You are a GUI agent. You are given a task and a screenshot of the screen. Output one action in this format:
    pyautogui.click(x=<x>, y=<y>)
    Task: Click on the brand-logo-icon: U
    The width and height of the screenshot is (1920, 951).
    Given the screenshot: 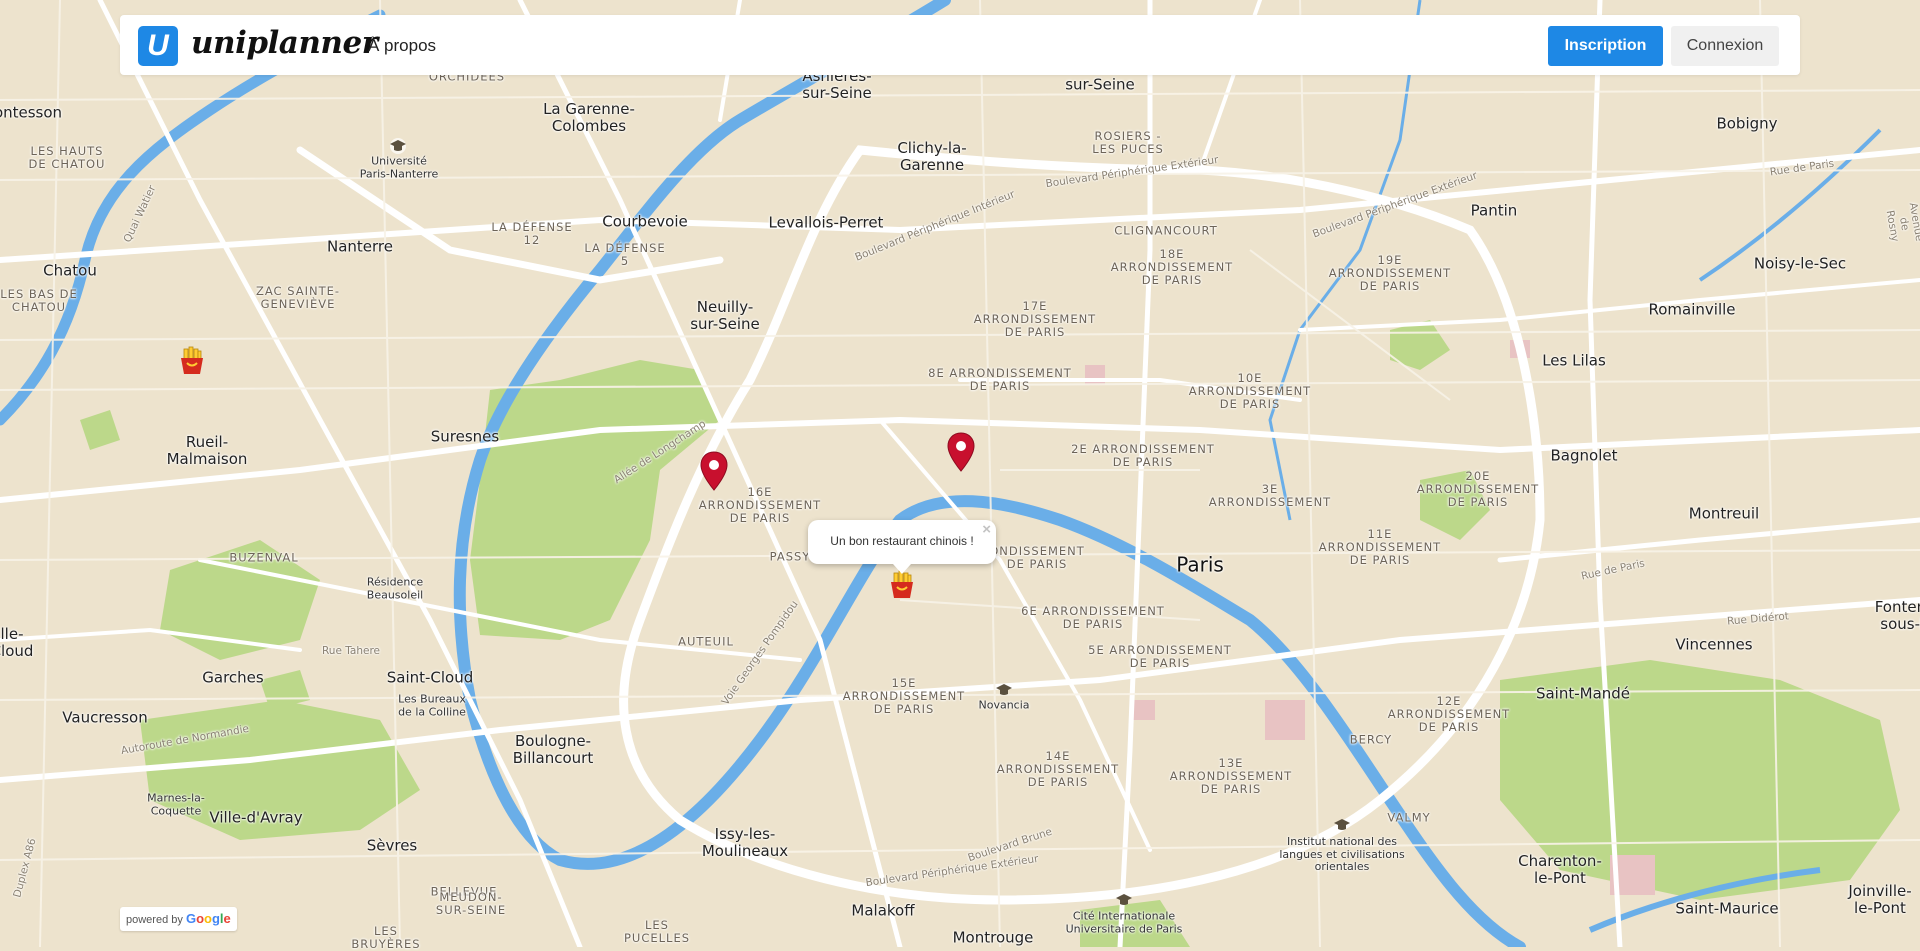 What is the action you would take?
    pyautogui.click(x=158, y=46)
    